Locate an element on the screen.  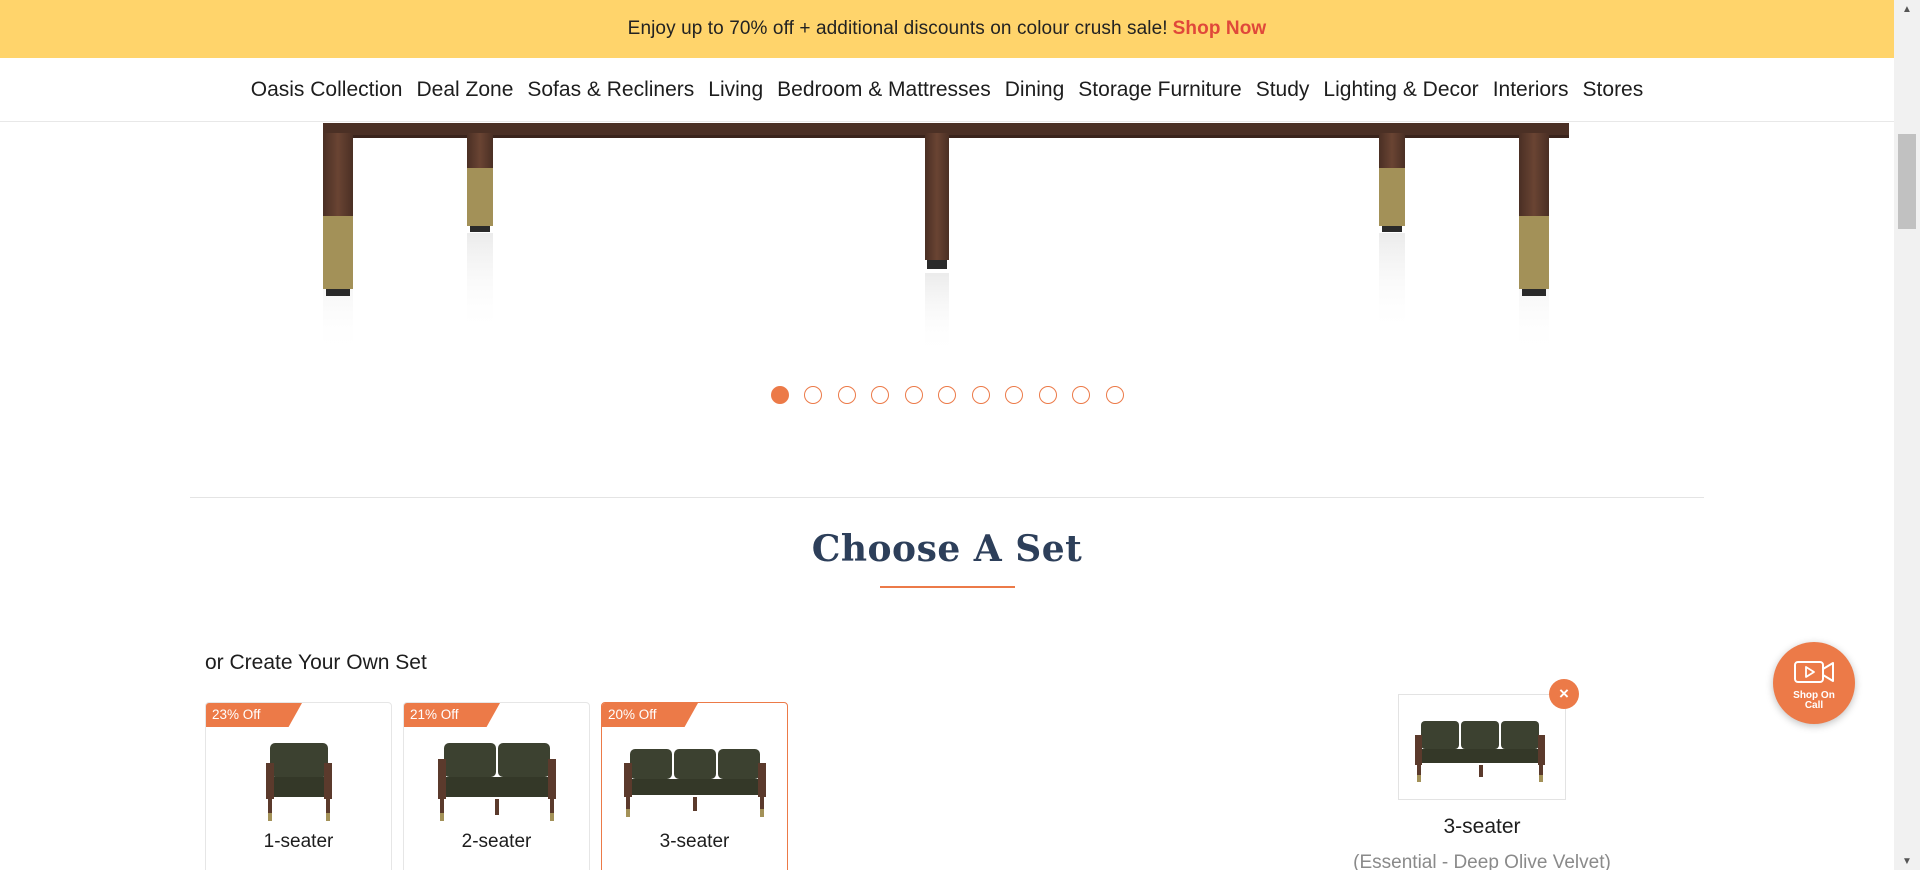
discount-badge: 21% Off is located at coordinates (452, 715).